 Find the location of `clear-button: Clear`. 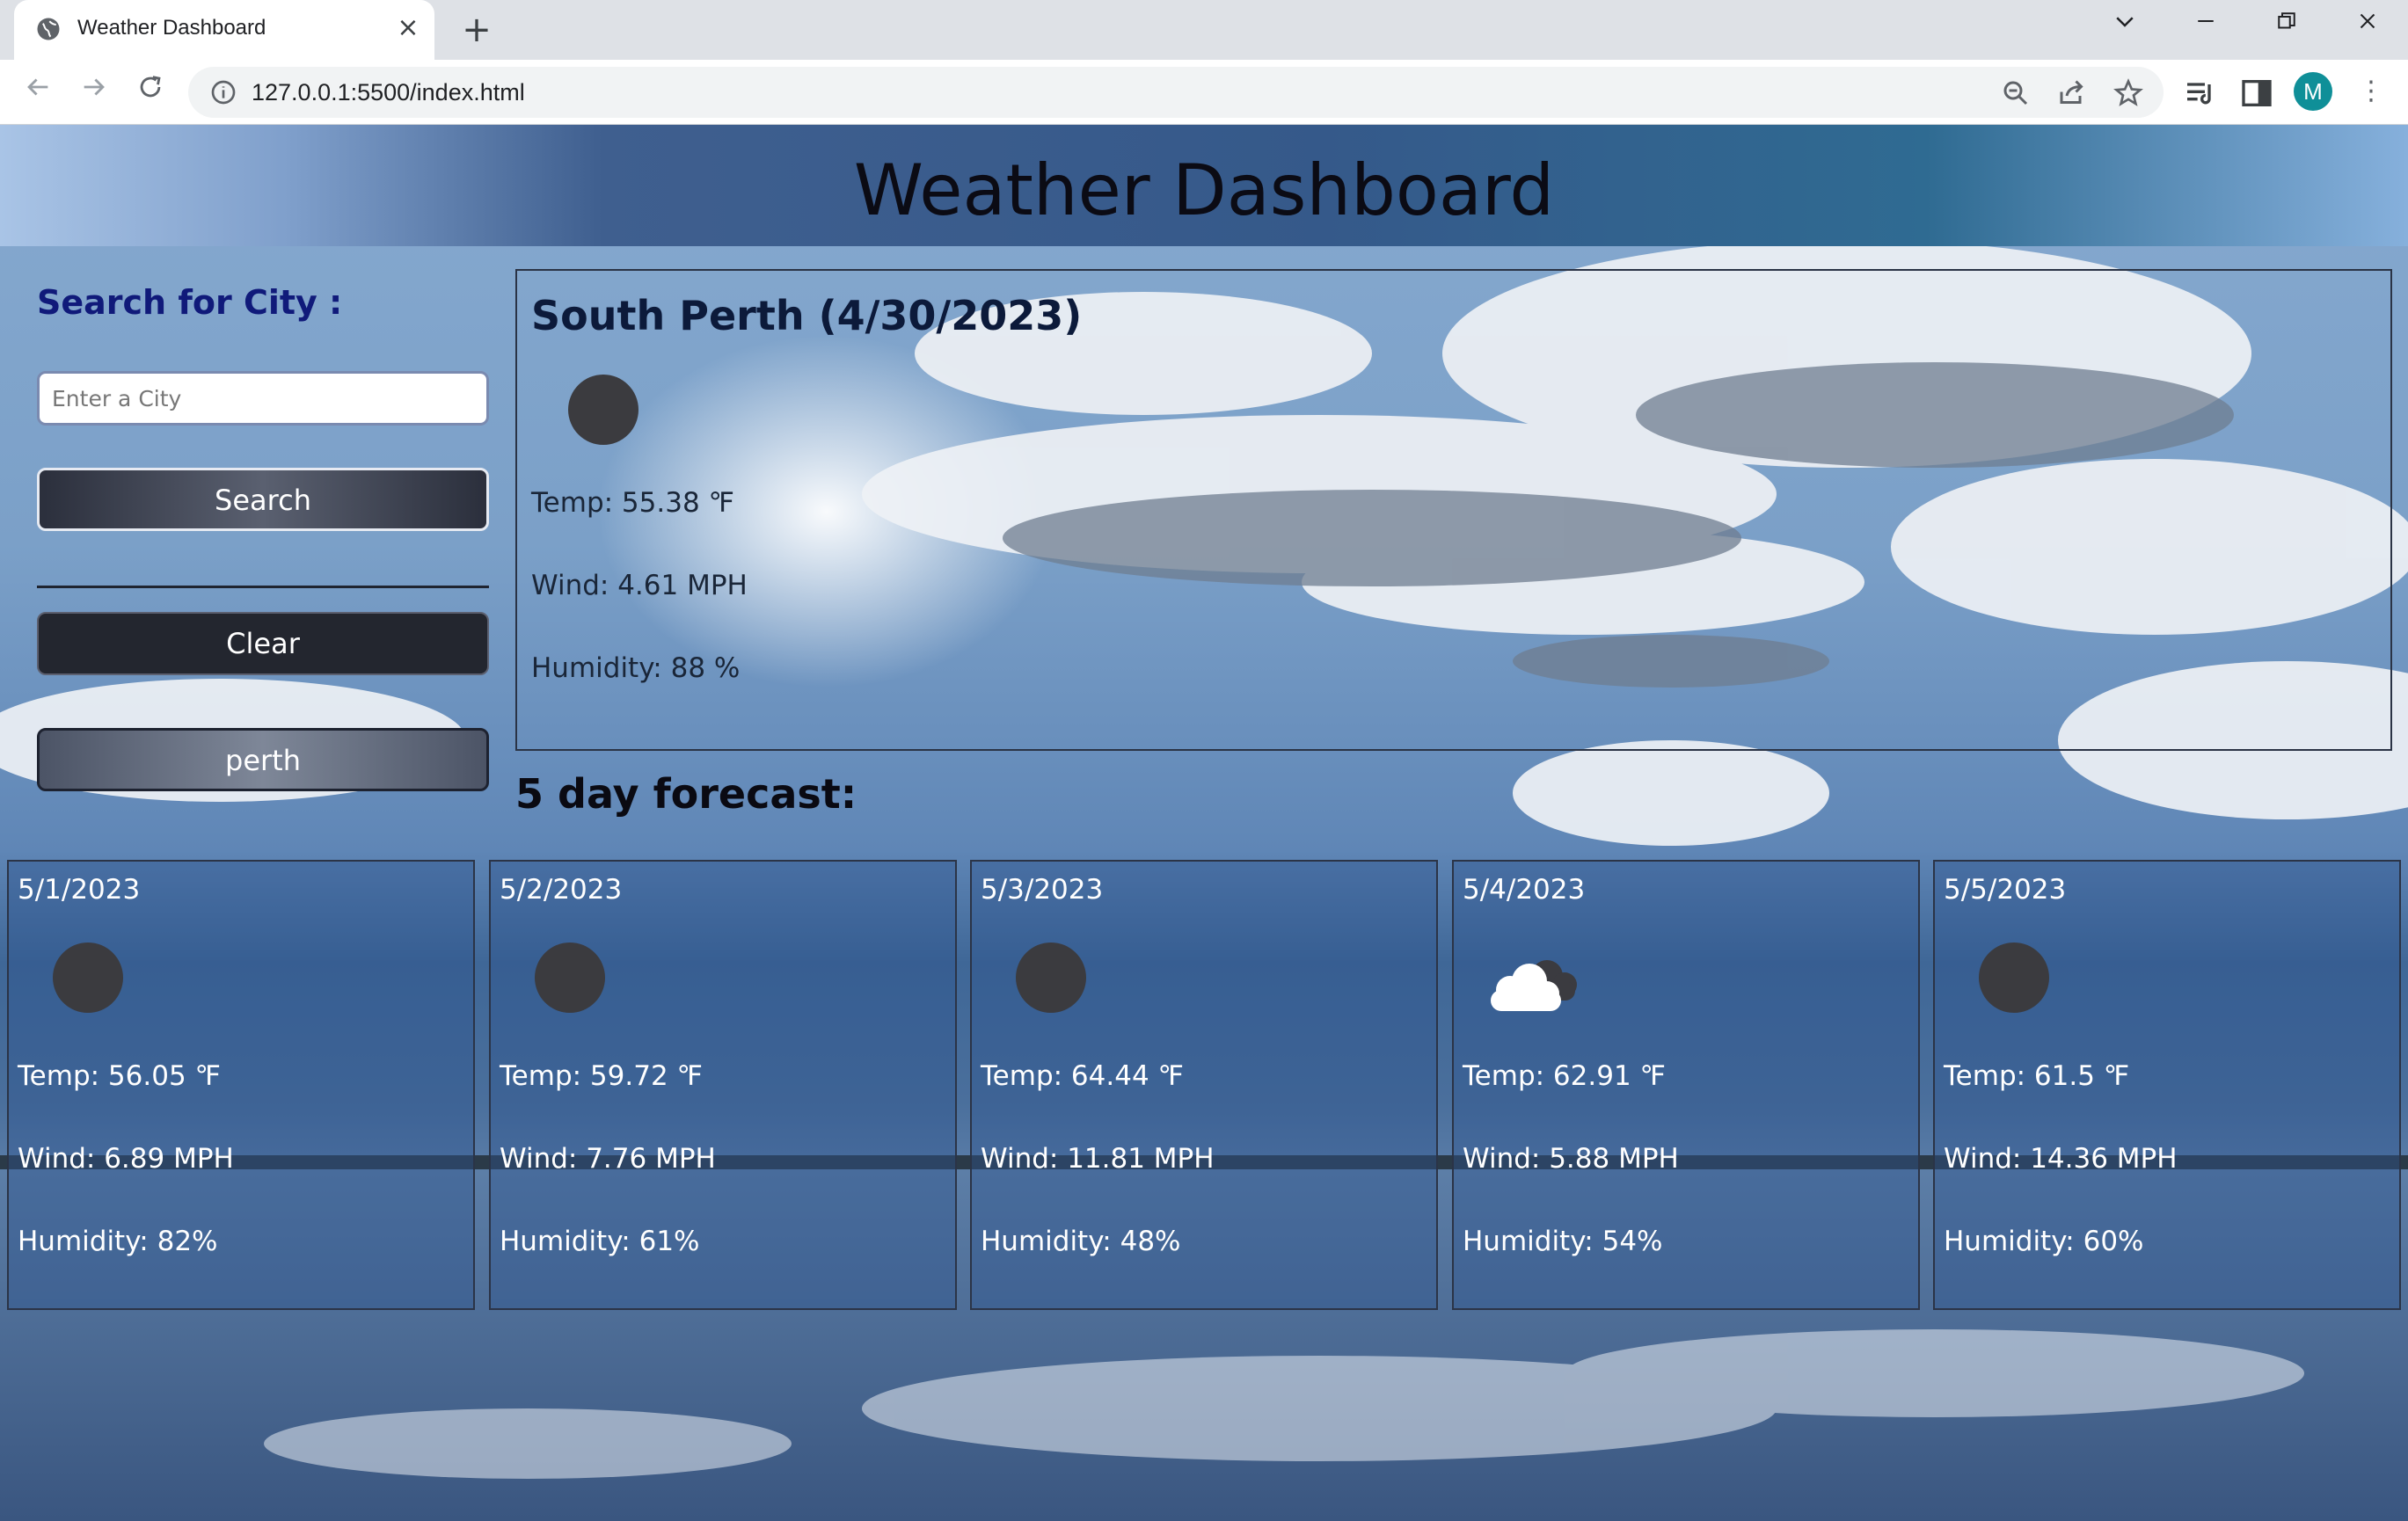

clear-button: Clear is located at coordinates (263, 644).